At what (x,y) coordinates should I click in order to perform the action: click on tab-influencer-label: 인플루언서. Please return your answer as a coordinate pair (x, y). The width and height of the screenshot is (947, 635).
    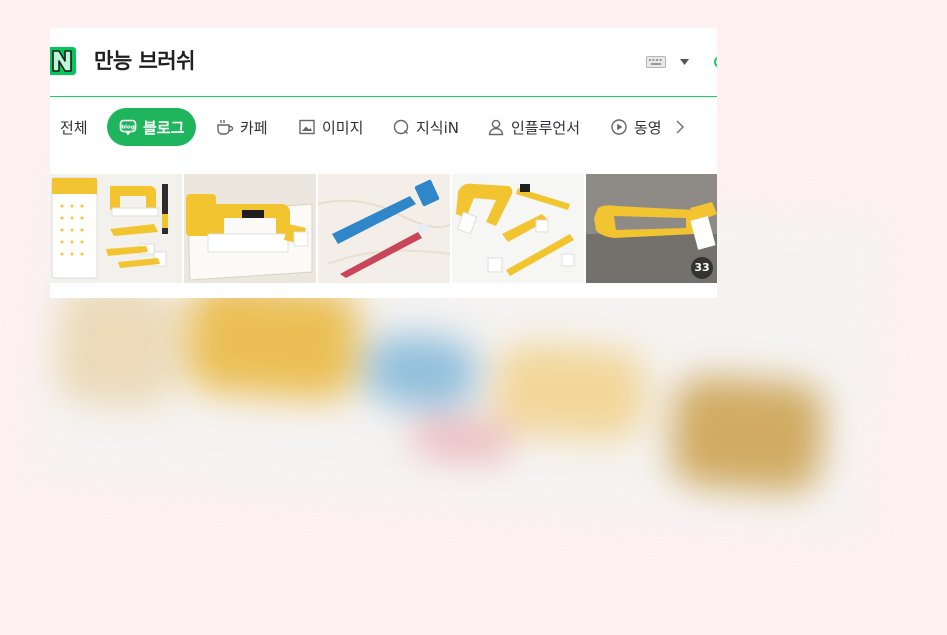
    Looking at the image, I should click on (546, 127).